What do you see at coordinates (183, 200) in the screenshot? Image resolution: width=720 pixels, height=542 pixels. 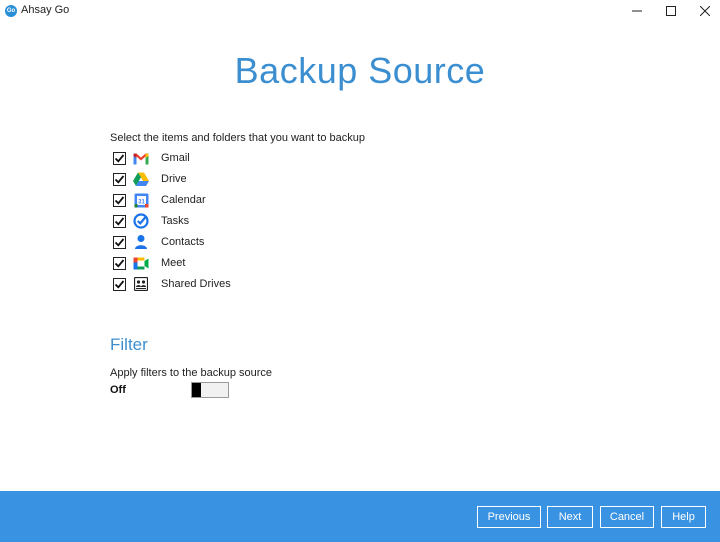 I see `calendar-label: Calendar` at bounding box center [183, 200].